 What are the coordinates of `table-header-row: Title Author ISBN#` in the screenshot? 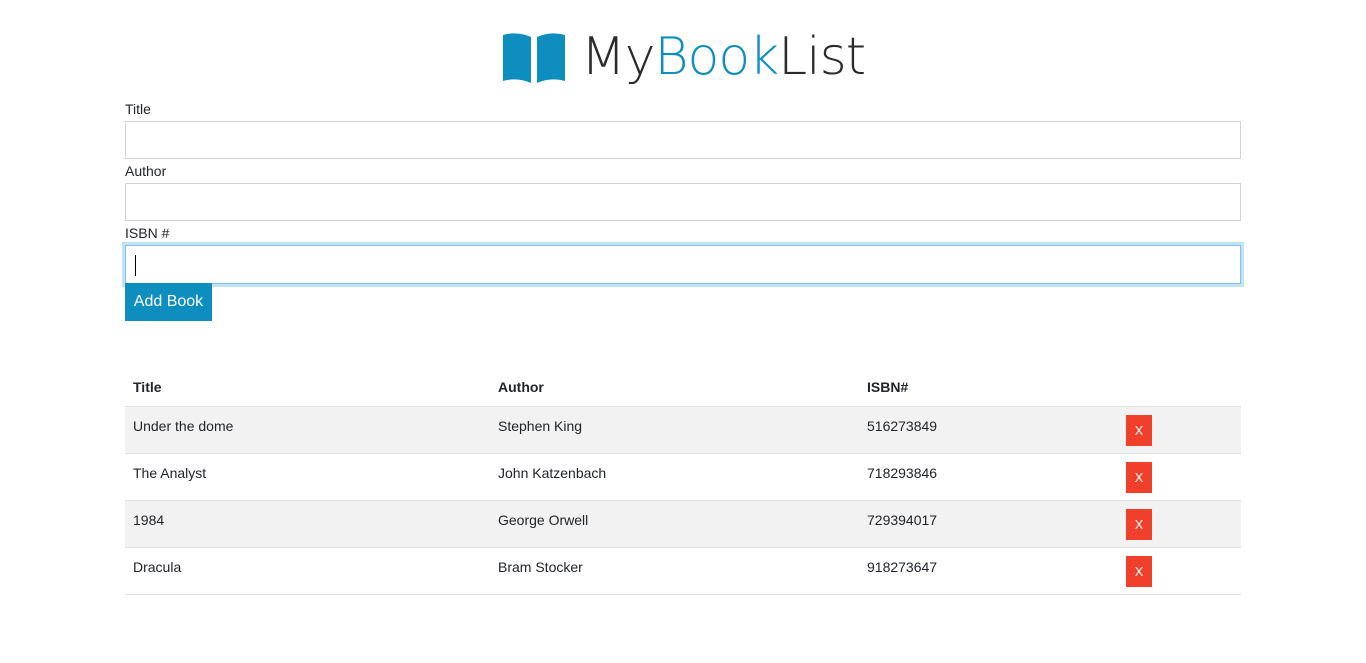 It's located at (683, 387).